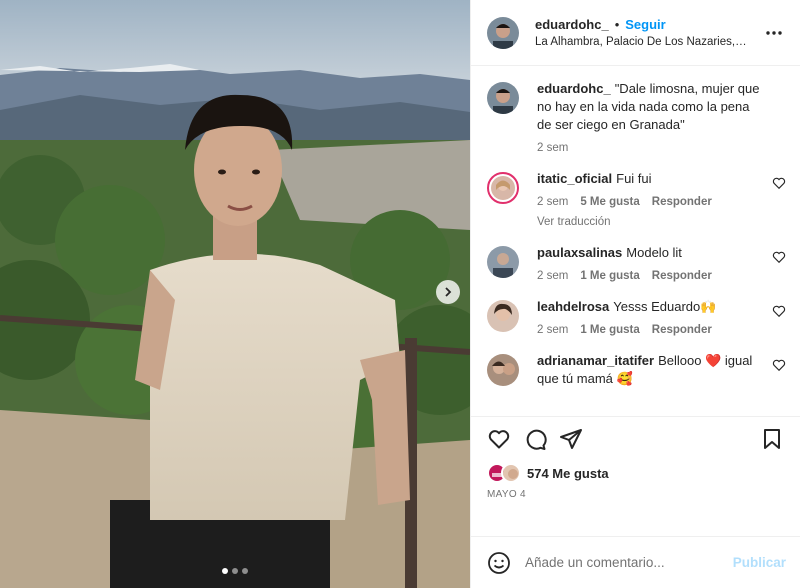 The width and height of the screenshot is (800, 588). Describe the element at coordinates (574, 178) in the screenshot. I see `comment-username: itatic_oficial` at that location.